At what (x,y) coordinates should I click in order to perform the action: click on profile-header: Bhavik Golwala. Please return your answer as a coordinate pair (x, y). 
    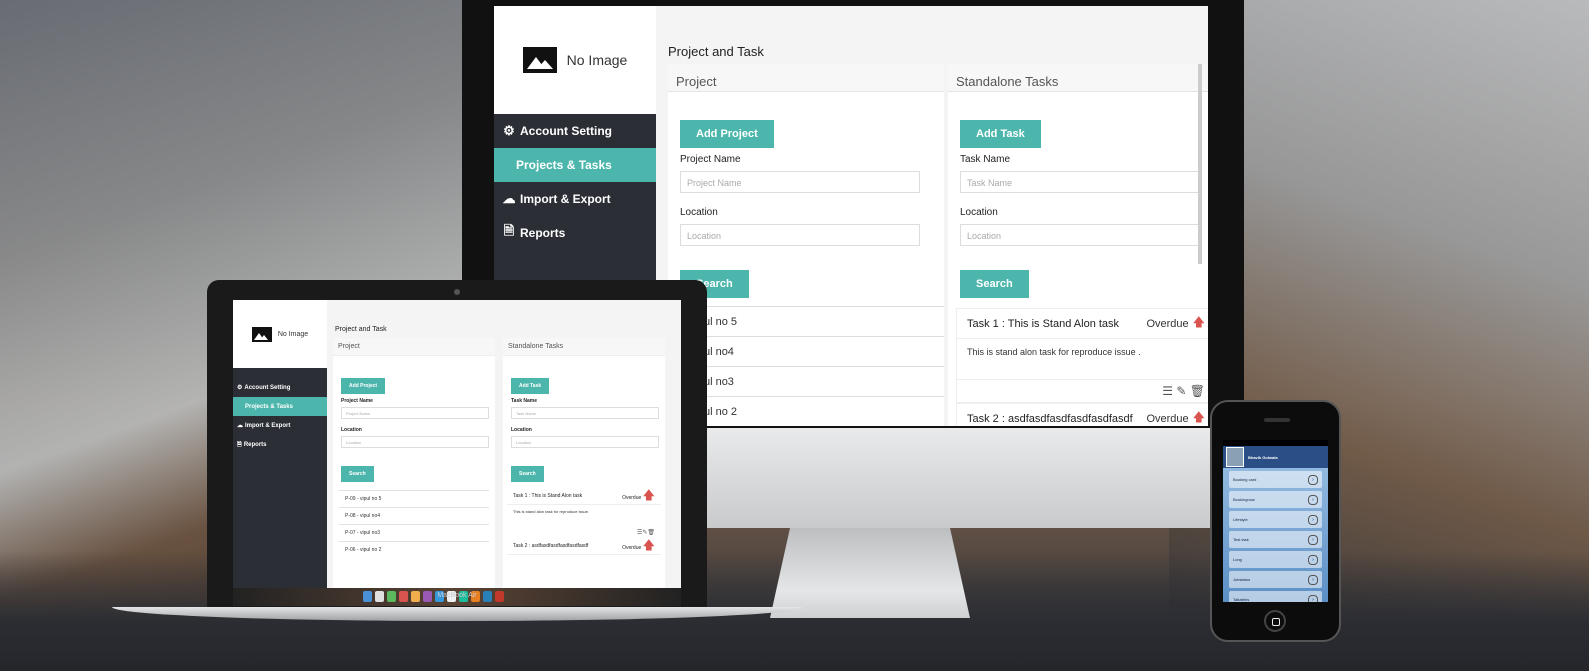
    Looking at the image, I should click on (1275, 457).